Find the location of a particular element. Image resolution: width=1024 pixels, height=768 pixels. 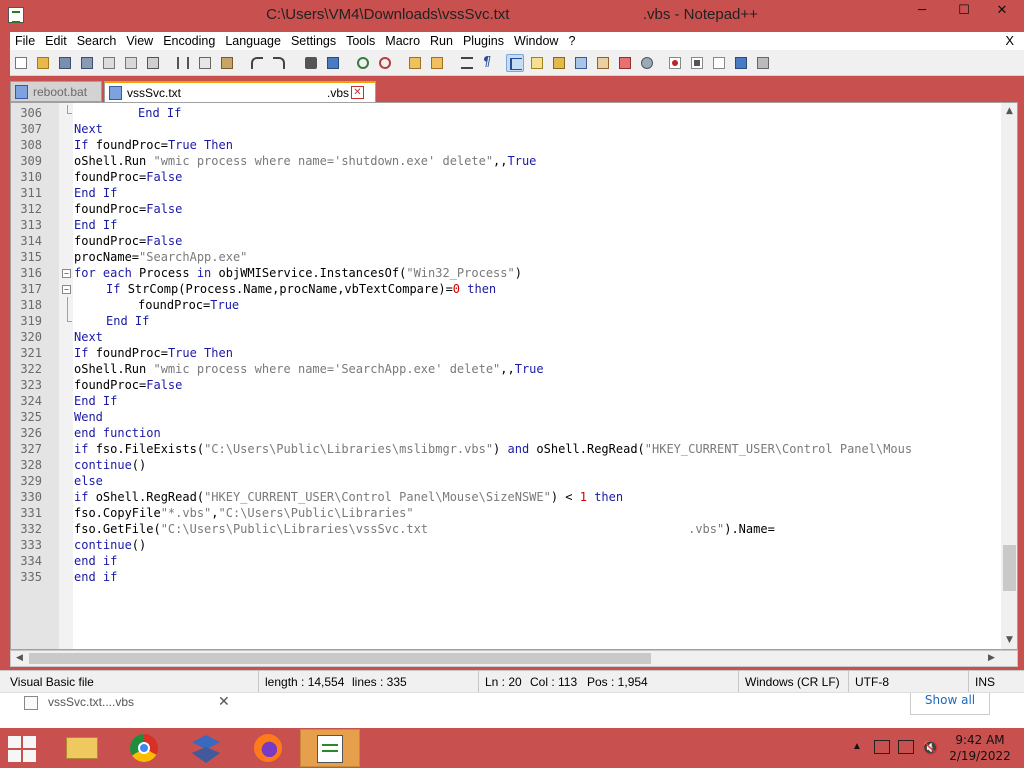

vertical-scrollbar: ▲ ▼ is located at coordinates (1009, 376).